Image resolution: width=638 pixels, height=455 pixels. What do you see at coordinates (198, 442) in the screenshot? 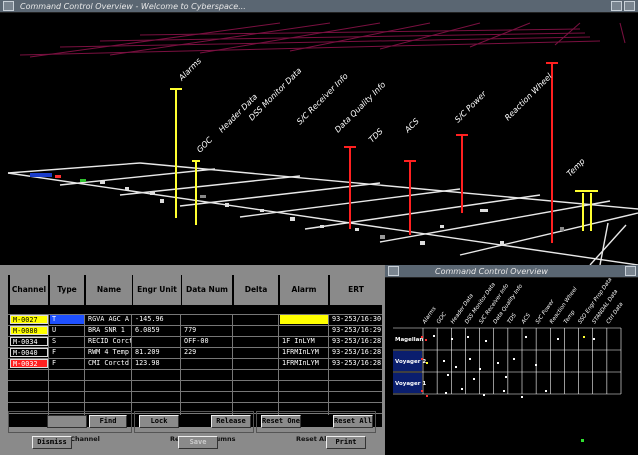
I see `save-button: Save` at bounding box center [198, 442].